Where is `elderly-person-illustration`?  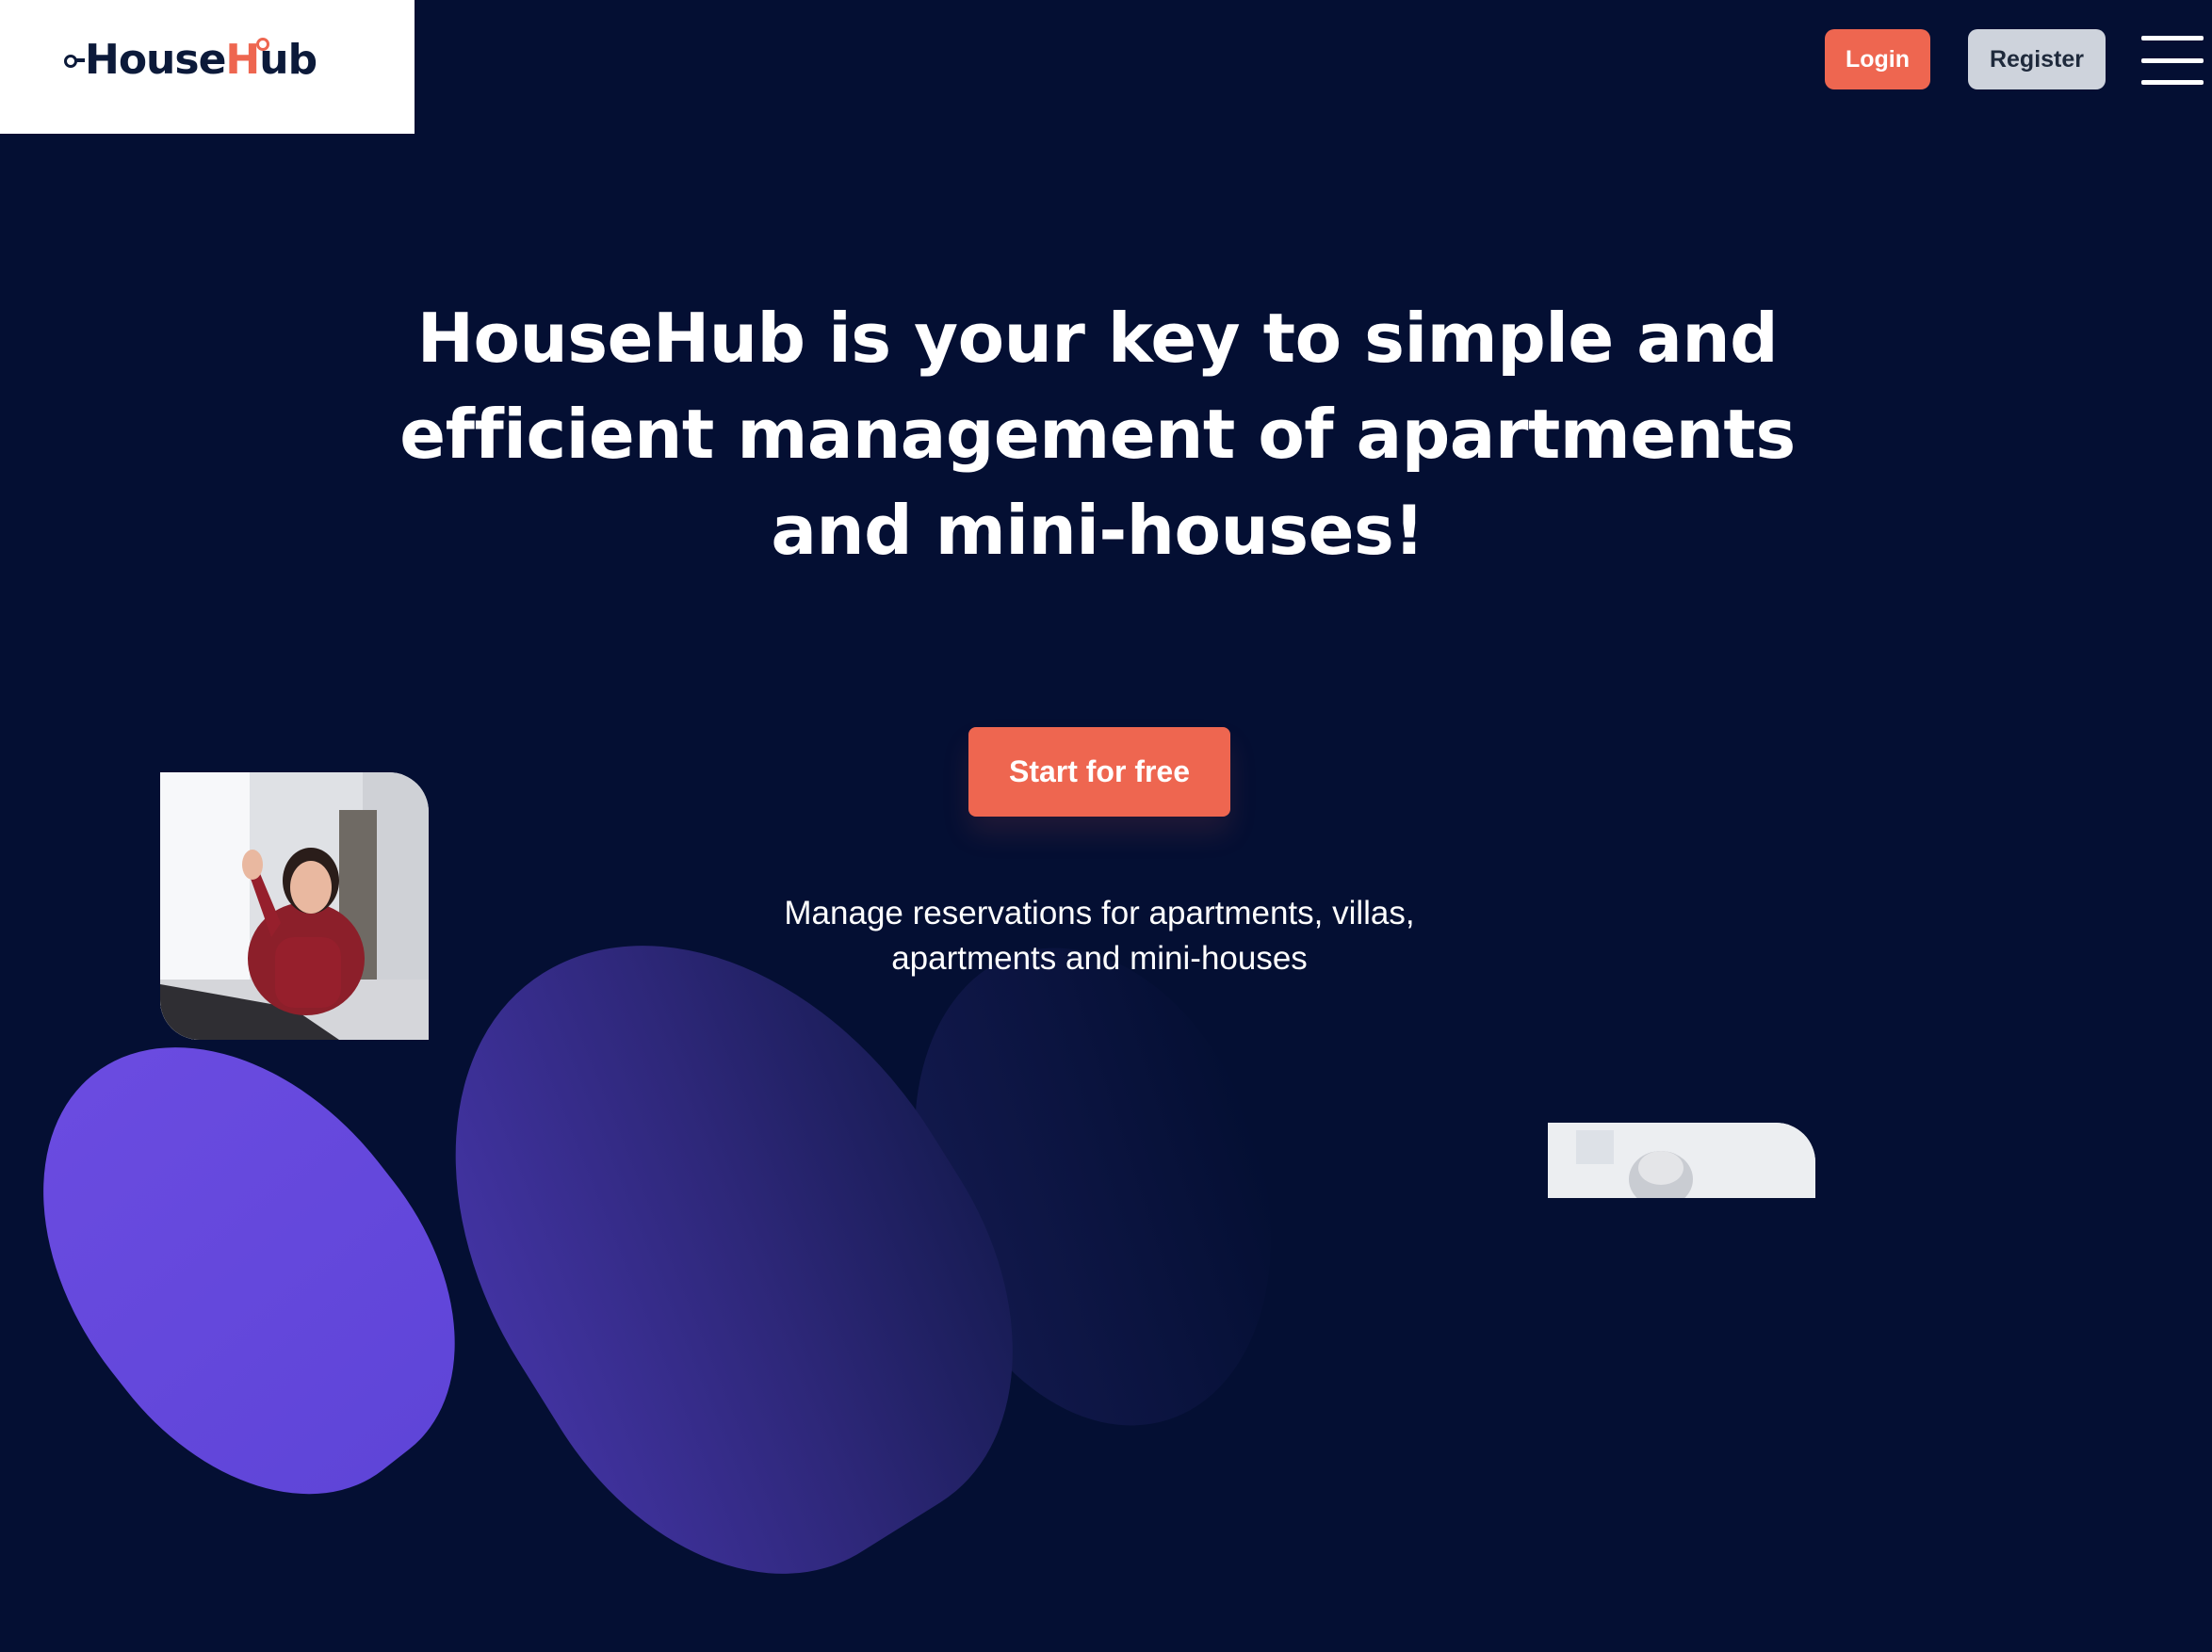 elderly-person-illustration is located at coordinates (1682, 1160).